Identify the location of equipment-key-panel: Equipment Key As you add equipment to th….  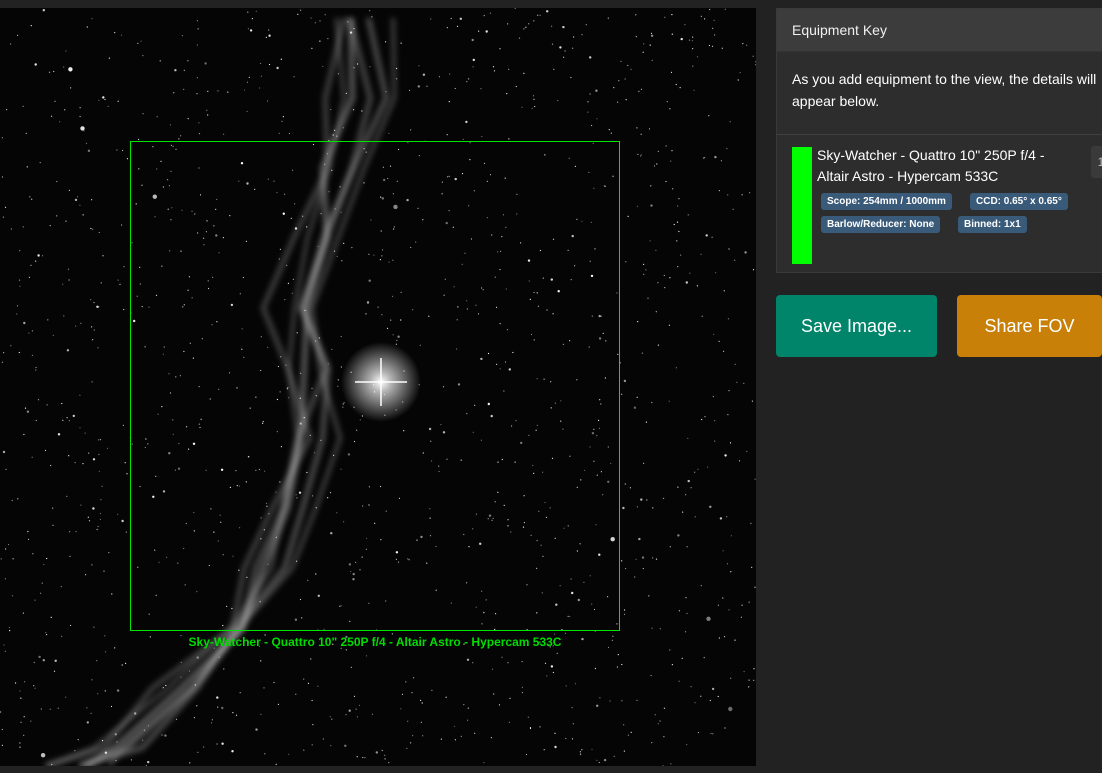
(939, 140).